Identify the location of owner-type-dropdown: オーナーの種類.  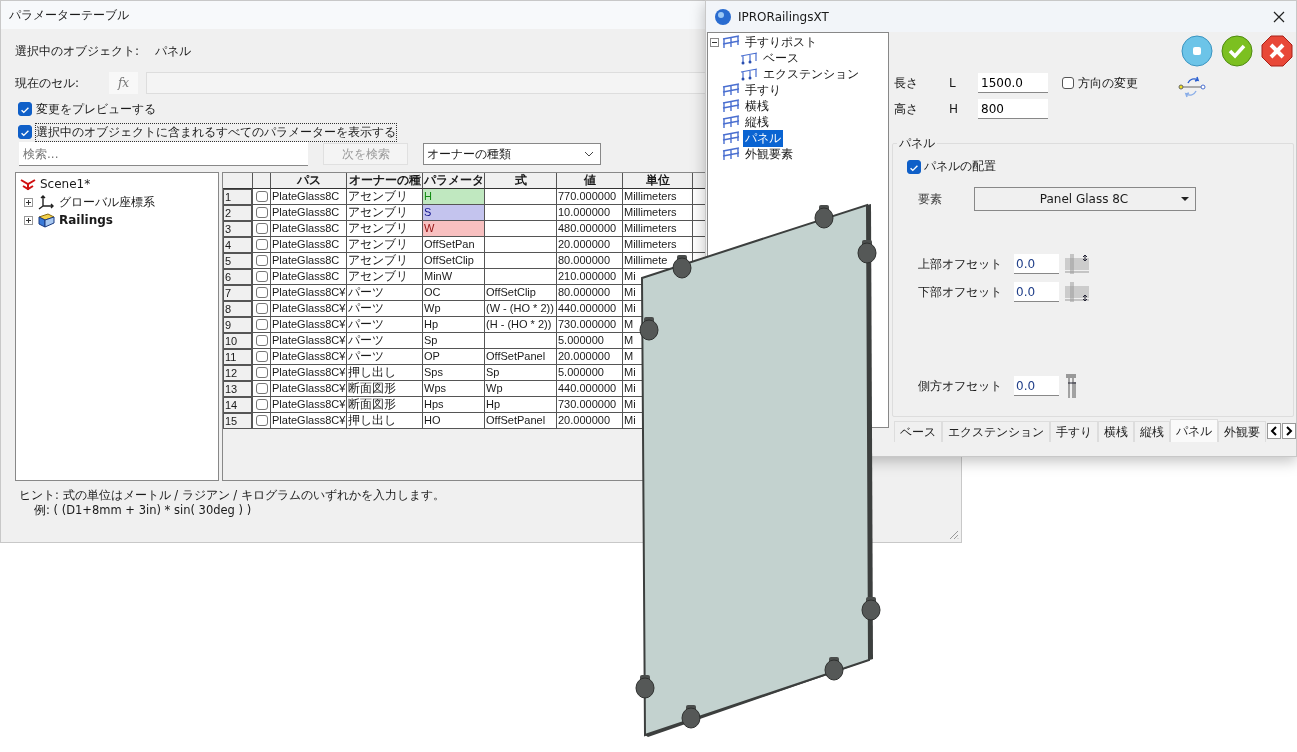
(512, 154).